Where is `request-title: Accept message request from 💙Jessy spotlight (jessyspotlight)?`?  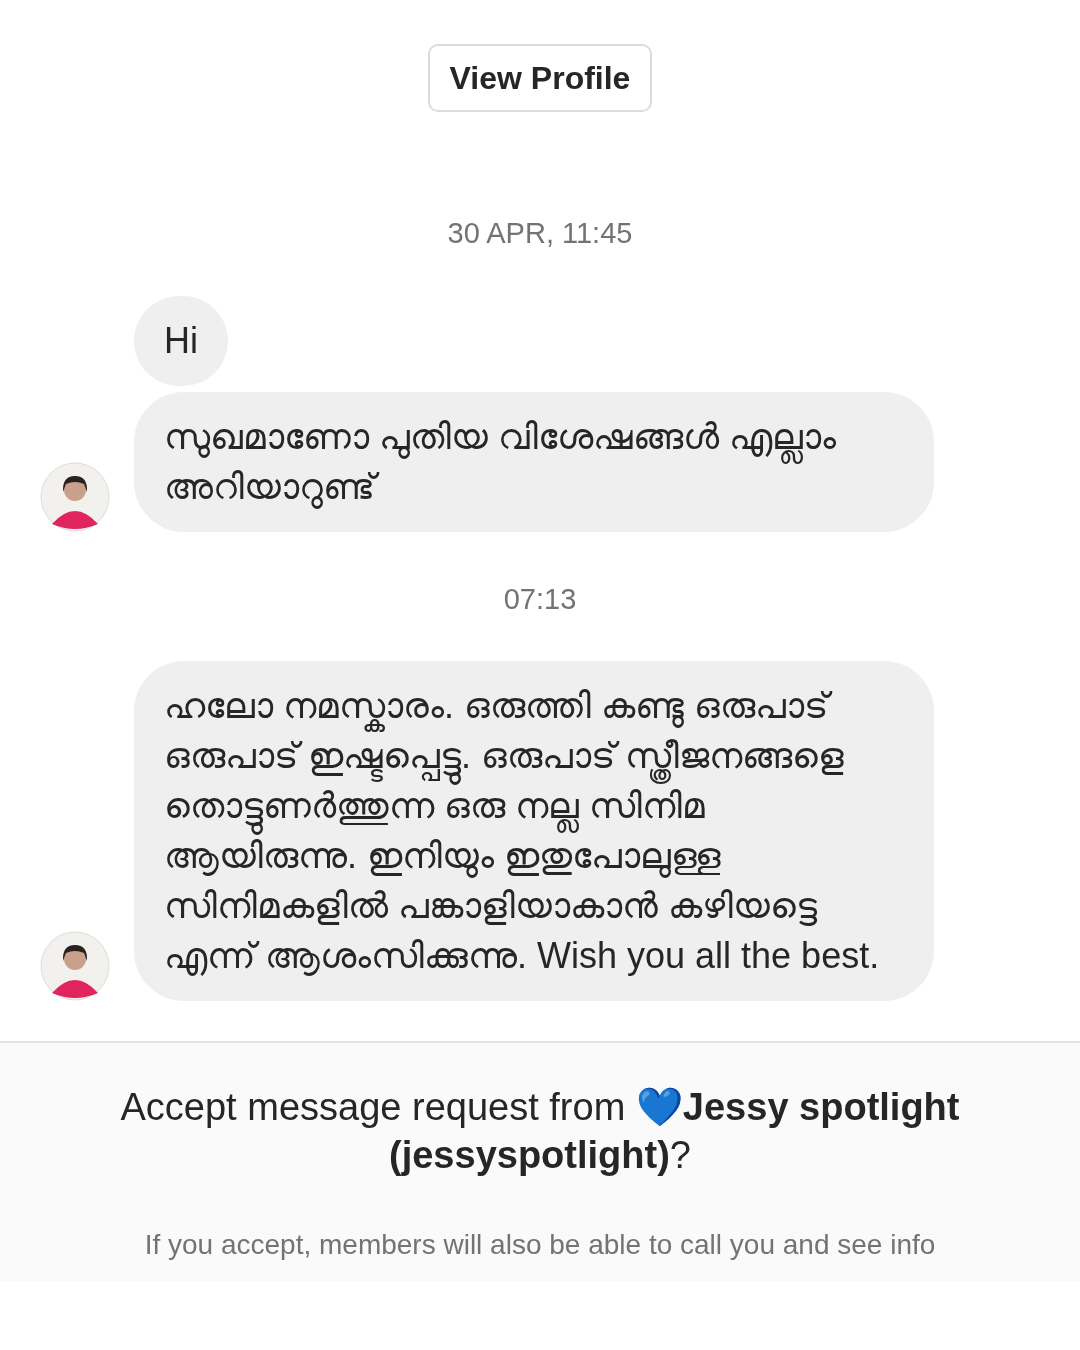
request-title: Accept message request from 💙Jessy spotlight (jessyspotlight)? is located at coordinates (540, 1131).